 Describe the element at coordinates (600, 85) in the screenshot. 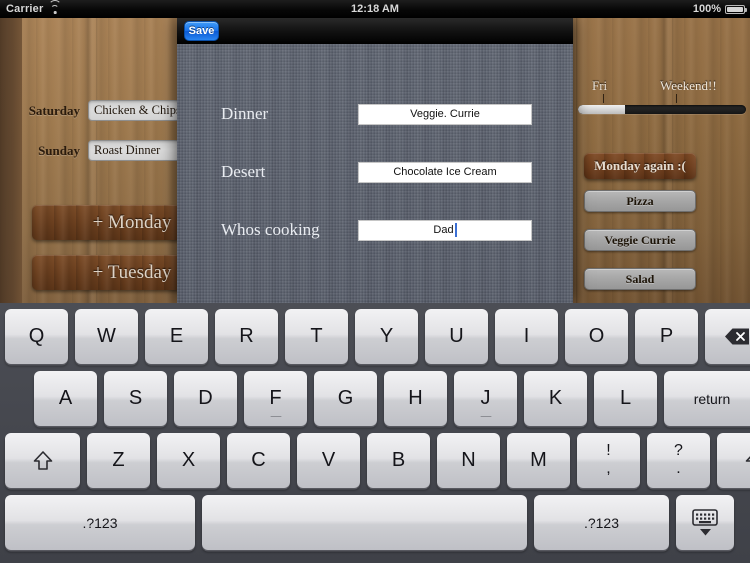

I see `slider-label-fri: Fri` at that location.